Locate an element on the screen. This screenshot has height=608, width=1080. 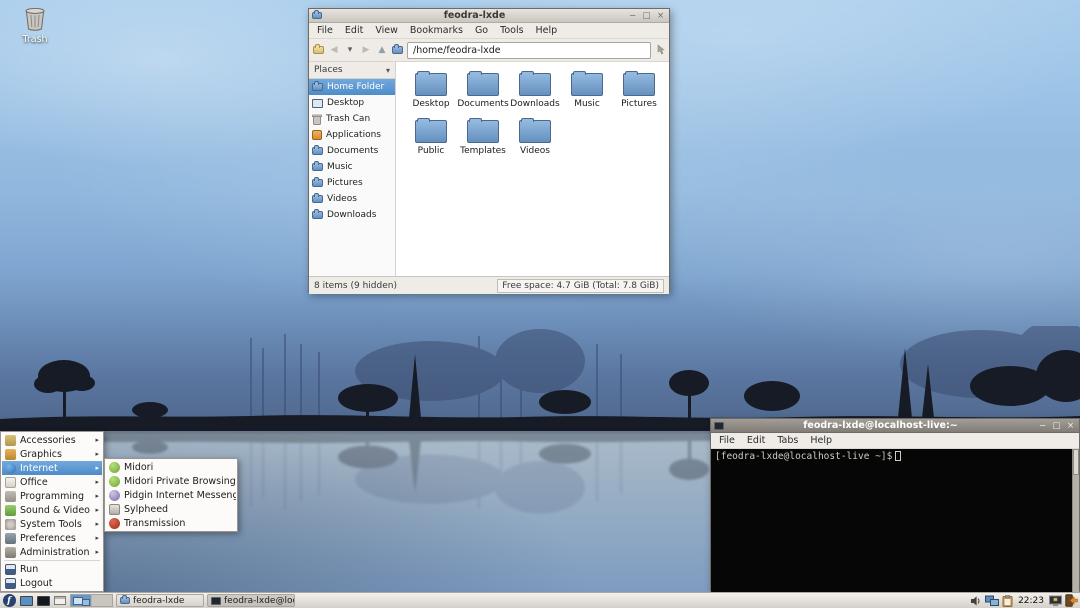
new-tab-icon is located at coordinates (318, 49).